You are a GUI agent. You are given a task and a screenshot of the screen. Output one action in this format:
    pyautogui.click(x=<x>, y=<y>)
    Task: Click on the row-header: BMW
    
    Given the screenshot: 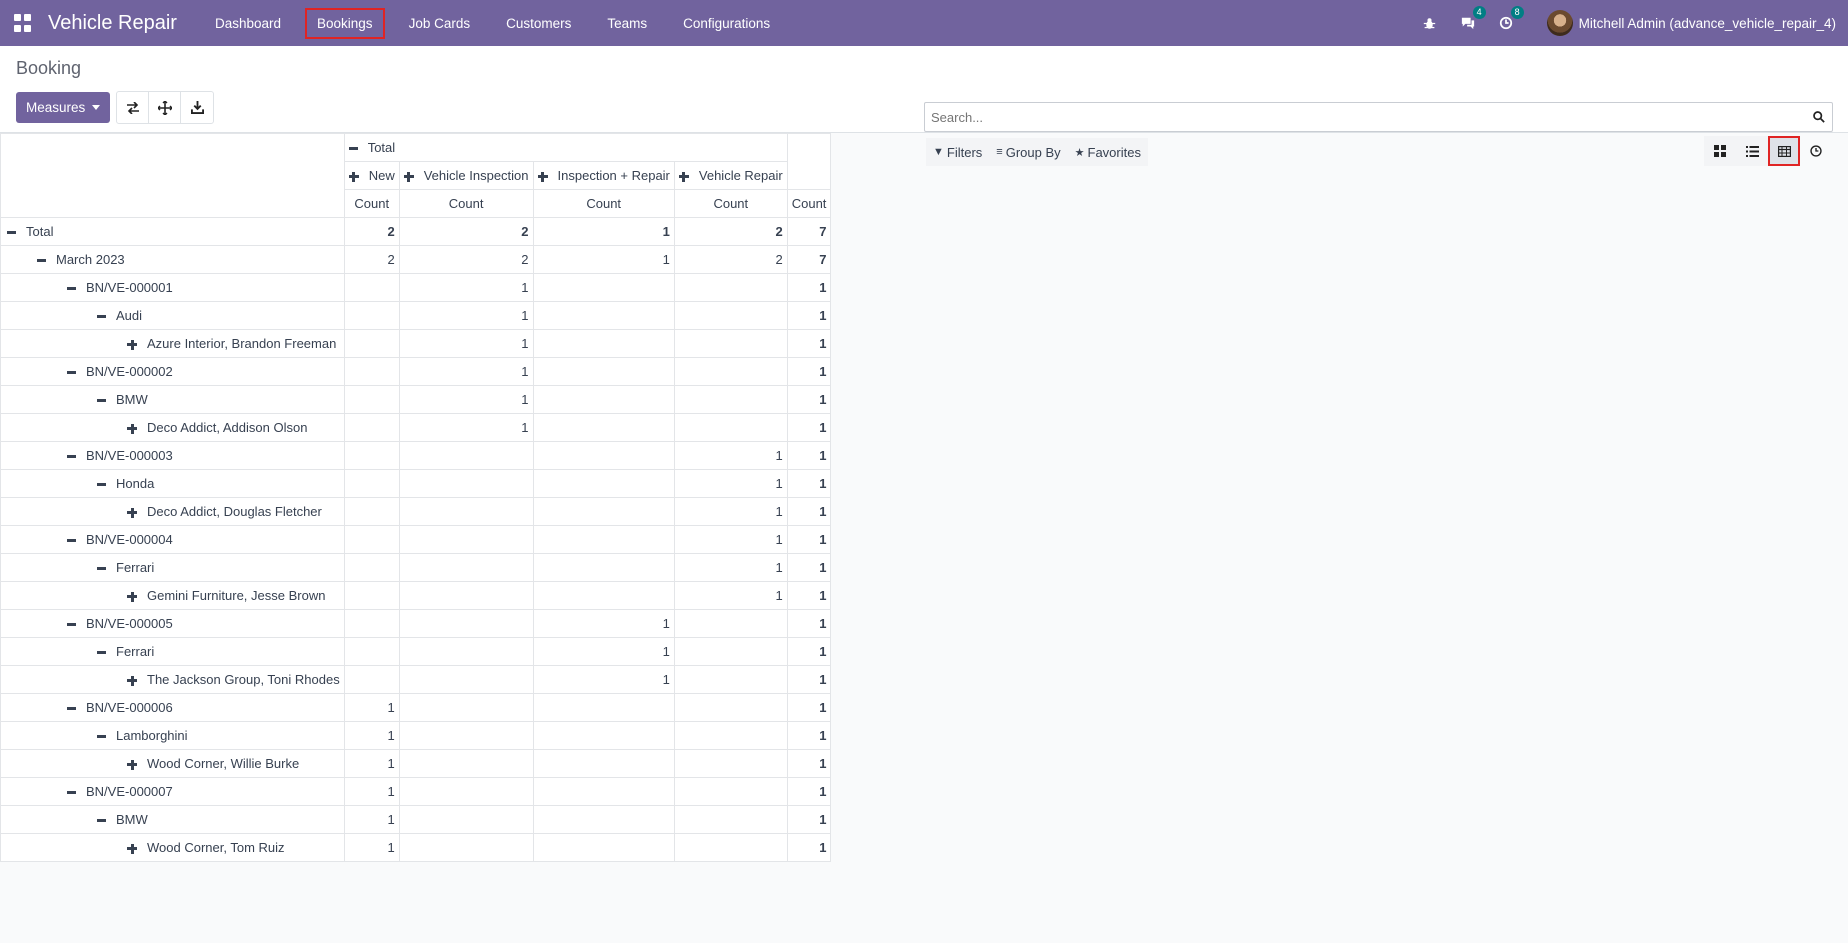 What is the action you would take?
    pyautogui.click(x=172, y=399)
    